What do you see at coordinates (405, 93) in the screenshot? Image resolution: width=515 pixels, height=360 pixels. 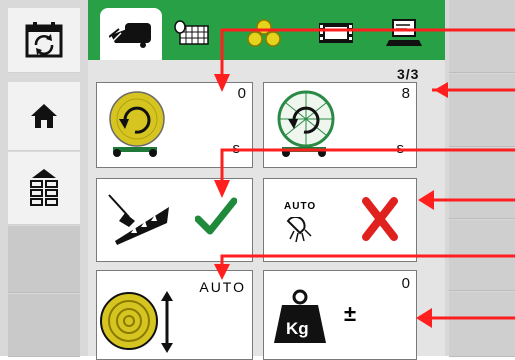 I see `rotation-right-value: 8` at bounding box center [405, 93].